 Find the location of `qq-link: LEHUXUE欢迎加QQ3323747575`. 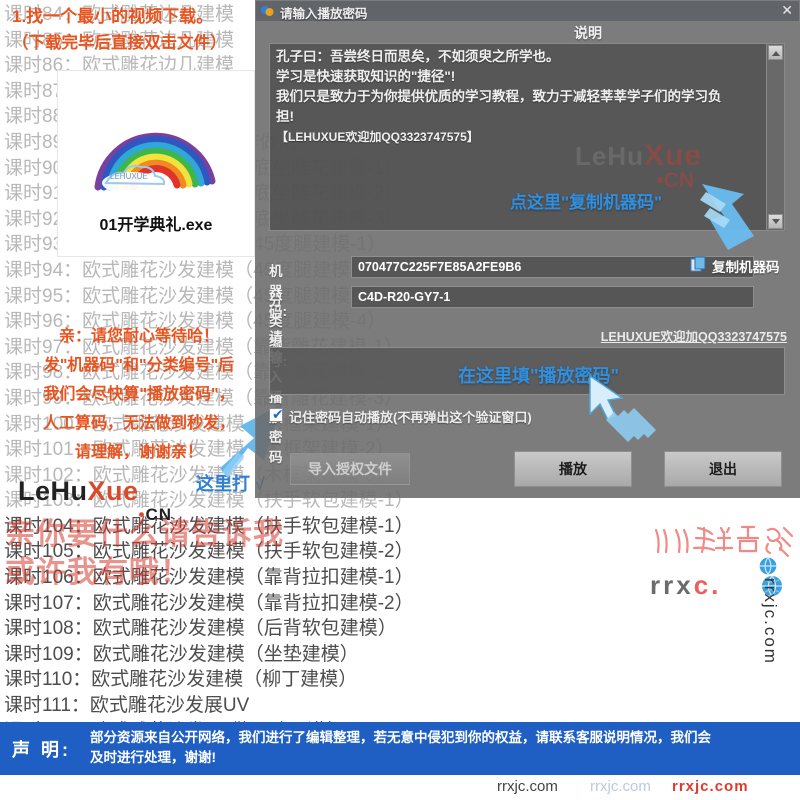

qq-link: LEHUXUE欢迎加QQ3323747575 is located at coordinates (694, 335).